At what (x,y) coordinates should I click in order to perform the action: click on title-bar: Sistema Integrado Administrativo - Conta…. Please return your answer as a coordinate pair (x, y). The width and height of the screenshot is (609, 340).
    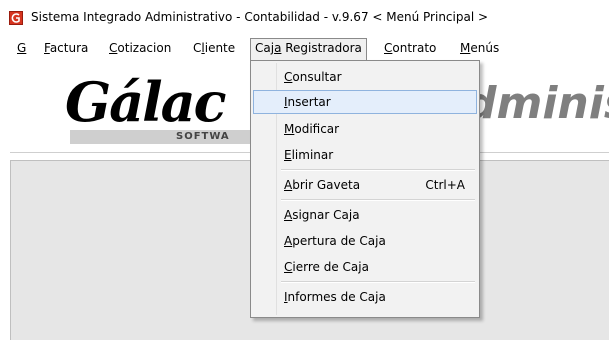
    Looking at the image, I should click on (304, 18).